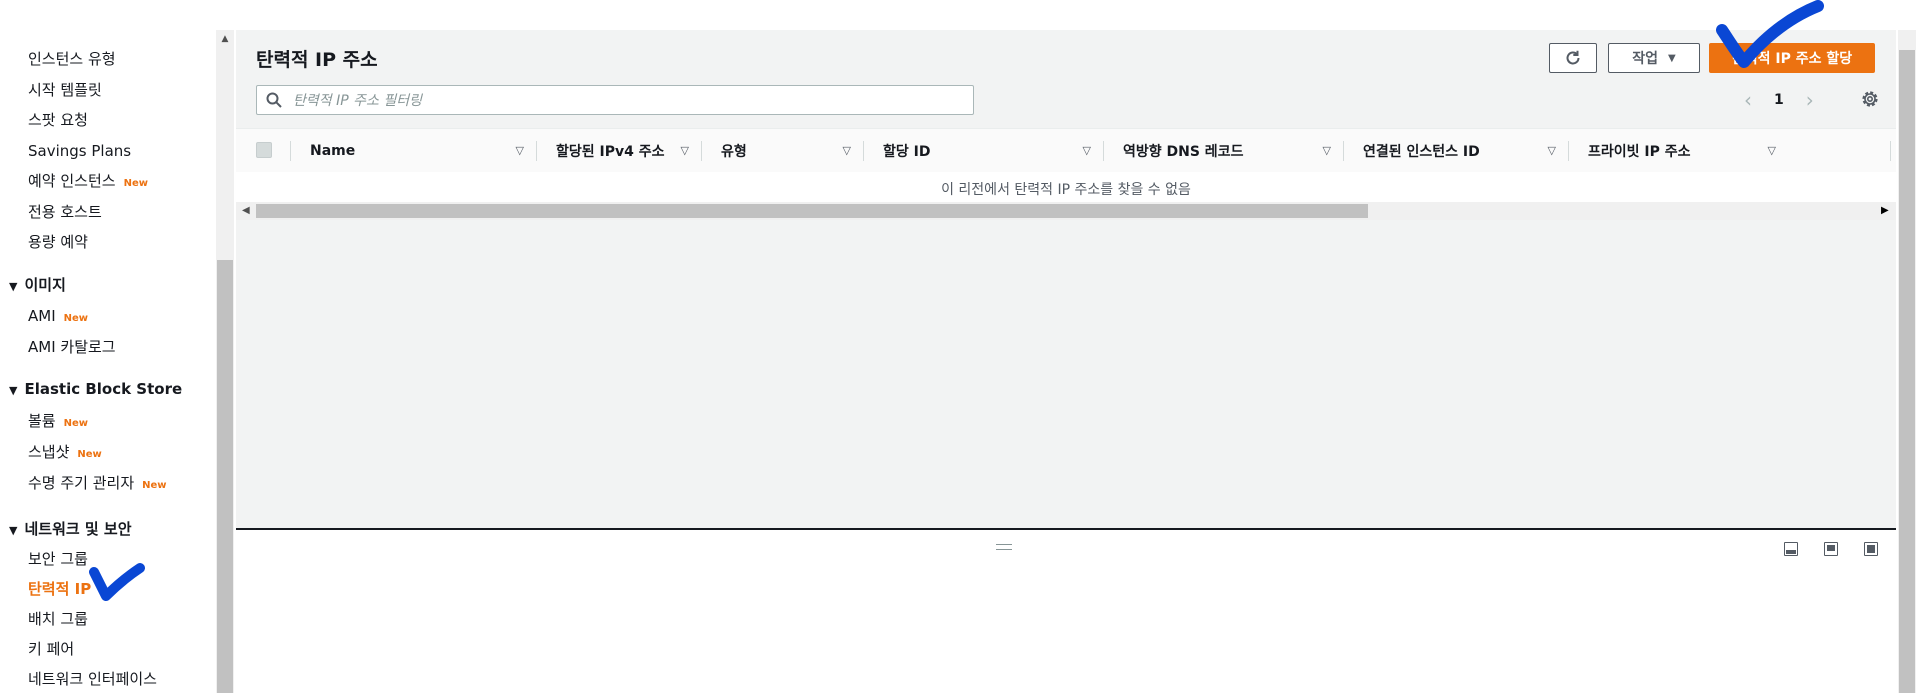 This screenshot has width=1916, height=693. I want to click on column-header-reverse-dns: 역방향 DNS 레코드 ▽, so click(1233, 150).